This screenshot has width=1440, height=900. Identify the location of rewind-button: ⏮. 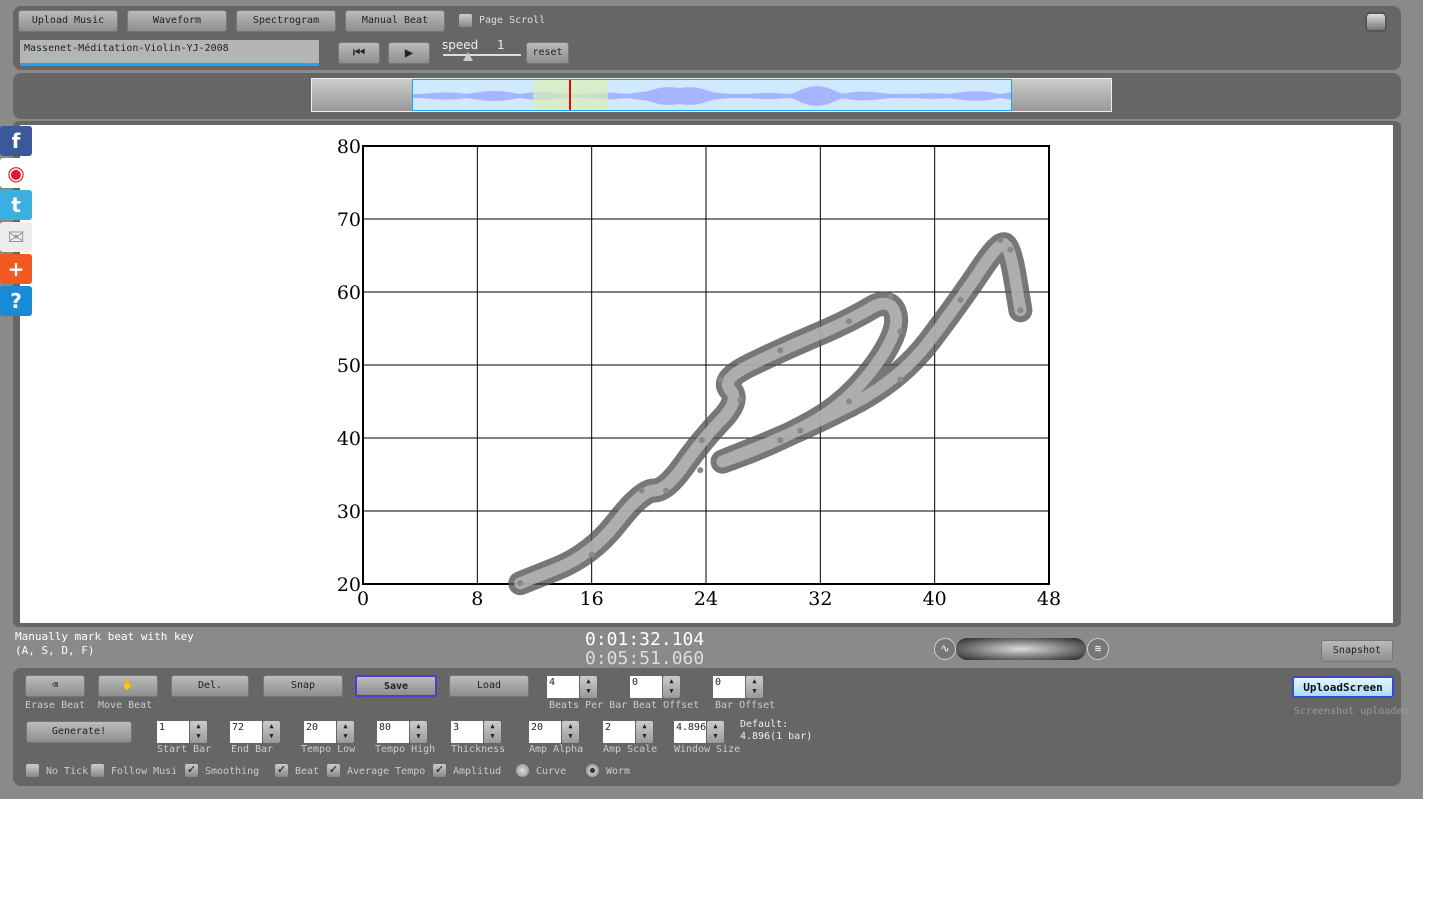
(359, 53).